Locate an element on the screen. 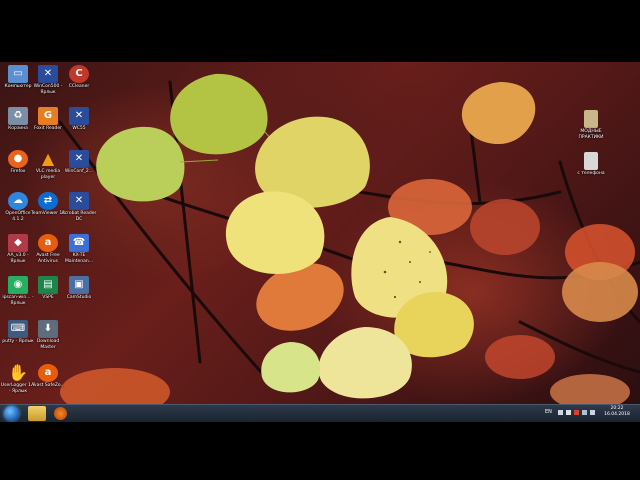 The image size is (640, 480). userlogger-icon: ✋ is located at coordinates (18, 372).